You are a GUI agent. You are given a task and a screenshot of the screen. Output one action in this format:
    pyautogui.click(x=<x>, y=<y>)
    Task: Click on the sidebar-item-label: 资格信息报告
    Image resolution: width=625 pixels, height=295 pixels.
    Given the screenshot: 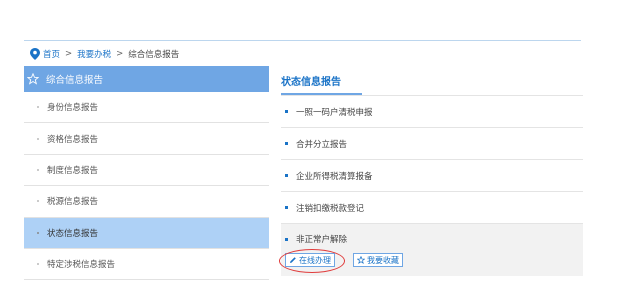 What is the action you would take?
    pyautogui.click(x=73, y=139)
    